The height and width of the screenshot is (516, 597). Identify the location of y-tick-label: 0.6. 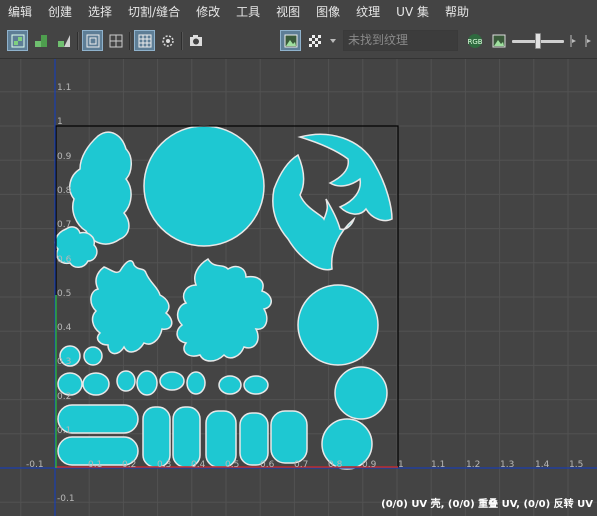
(64, 260).